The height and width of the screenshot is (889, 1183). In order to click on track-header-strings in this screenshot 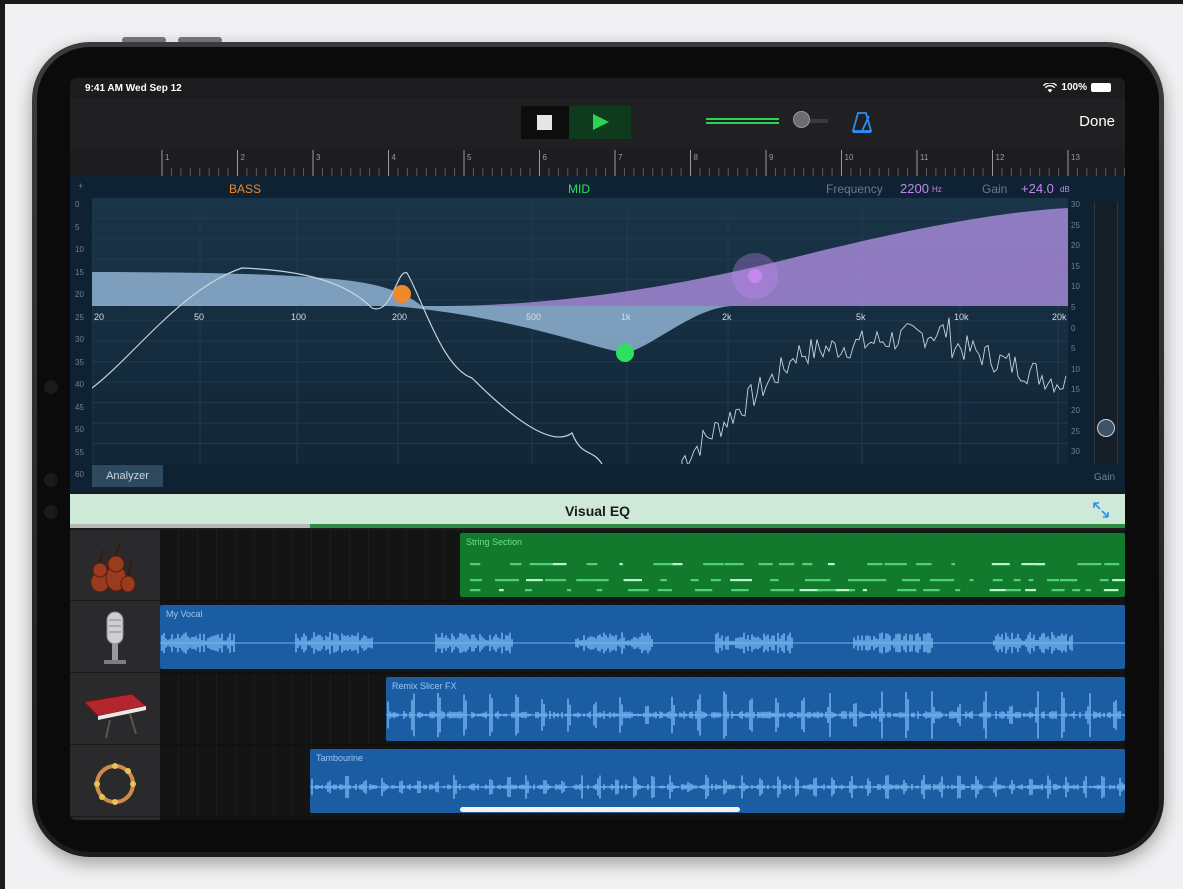, I will do `click(115, 565)`.